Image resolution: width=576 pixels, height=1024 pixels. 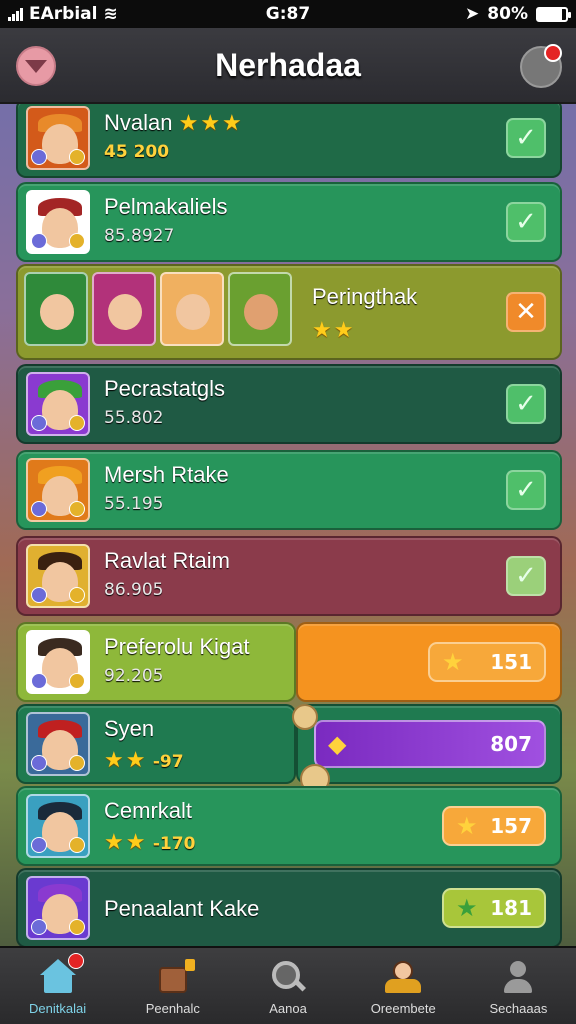 I want to click on item-name: Mersh Rtake, so click(x=166, y=474).